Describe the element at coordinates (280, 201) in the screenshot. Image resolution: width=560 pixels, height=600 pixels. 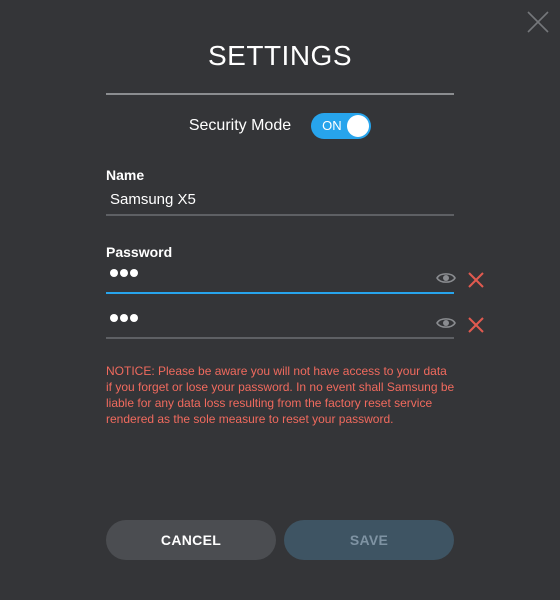
I see `name-field: Samsung X5` at that location.